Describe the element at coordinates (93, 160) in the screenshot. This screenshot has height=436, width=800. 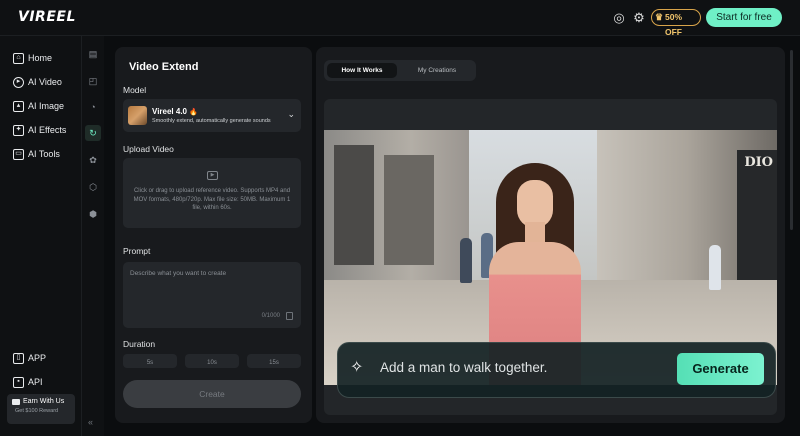
I see `character-icon: ✿` at that location.